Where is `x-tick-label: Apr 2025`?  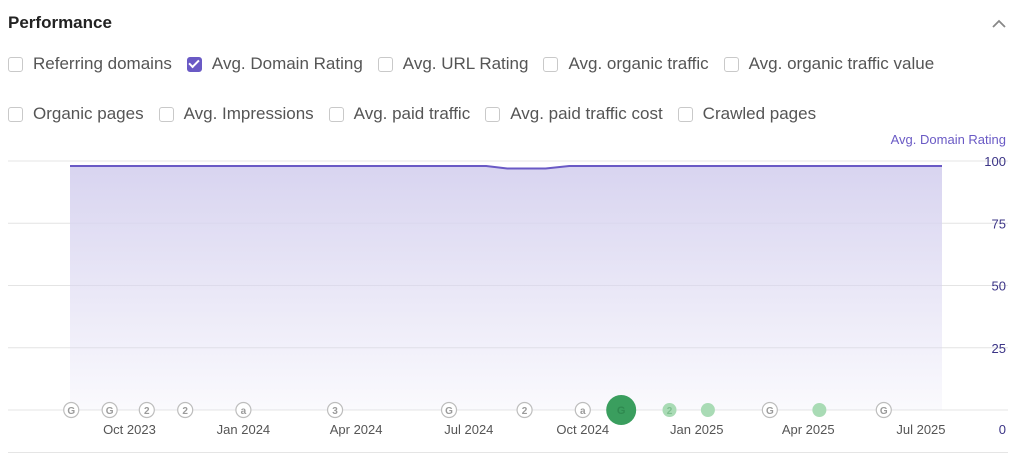
x-tick-label: Apr 2025 is located at coordinates (808, 429).